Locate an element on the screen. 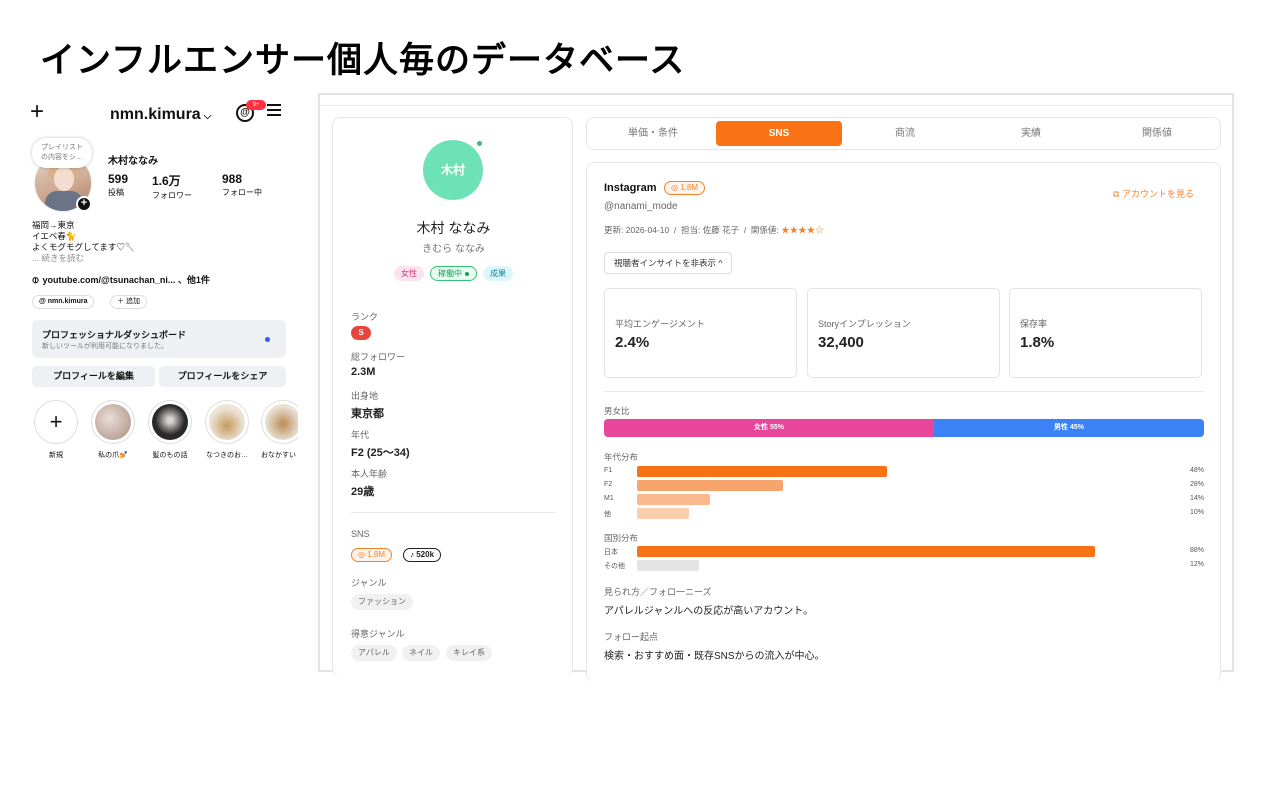 The width and height of the screenshot is (1280, 800). highlight-circle: + is located at coordinates (56, 422).